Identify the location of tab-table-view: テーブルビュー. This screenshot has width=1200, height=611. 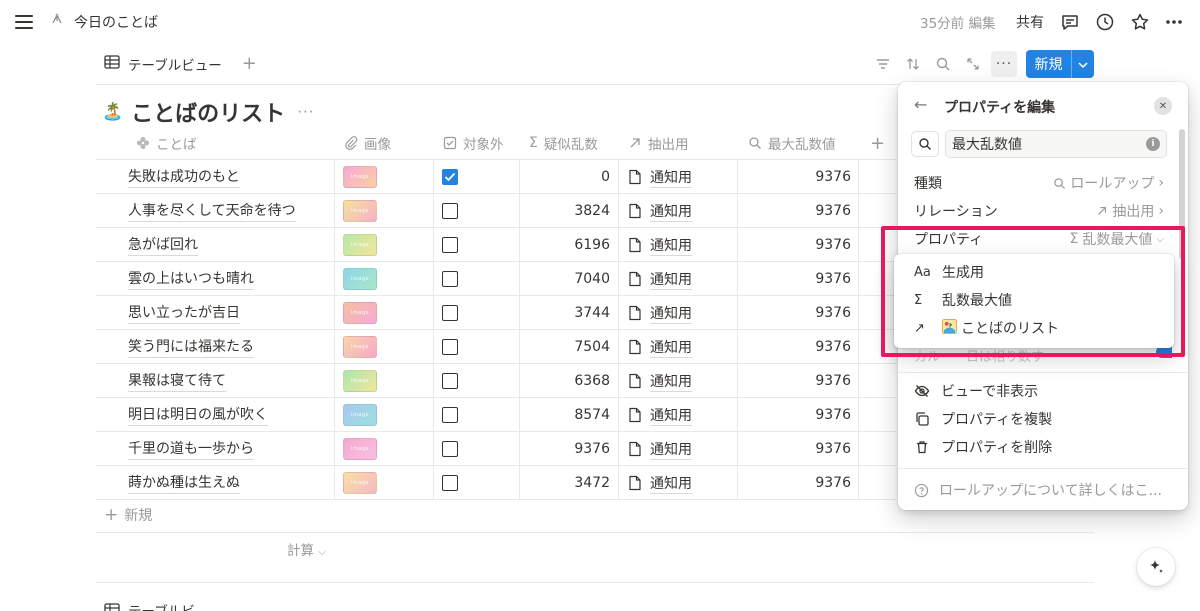
(175, 64).